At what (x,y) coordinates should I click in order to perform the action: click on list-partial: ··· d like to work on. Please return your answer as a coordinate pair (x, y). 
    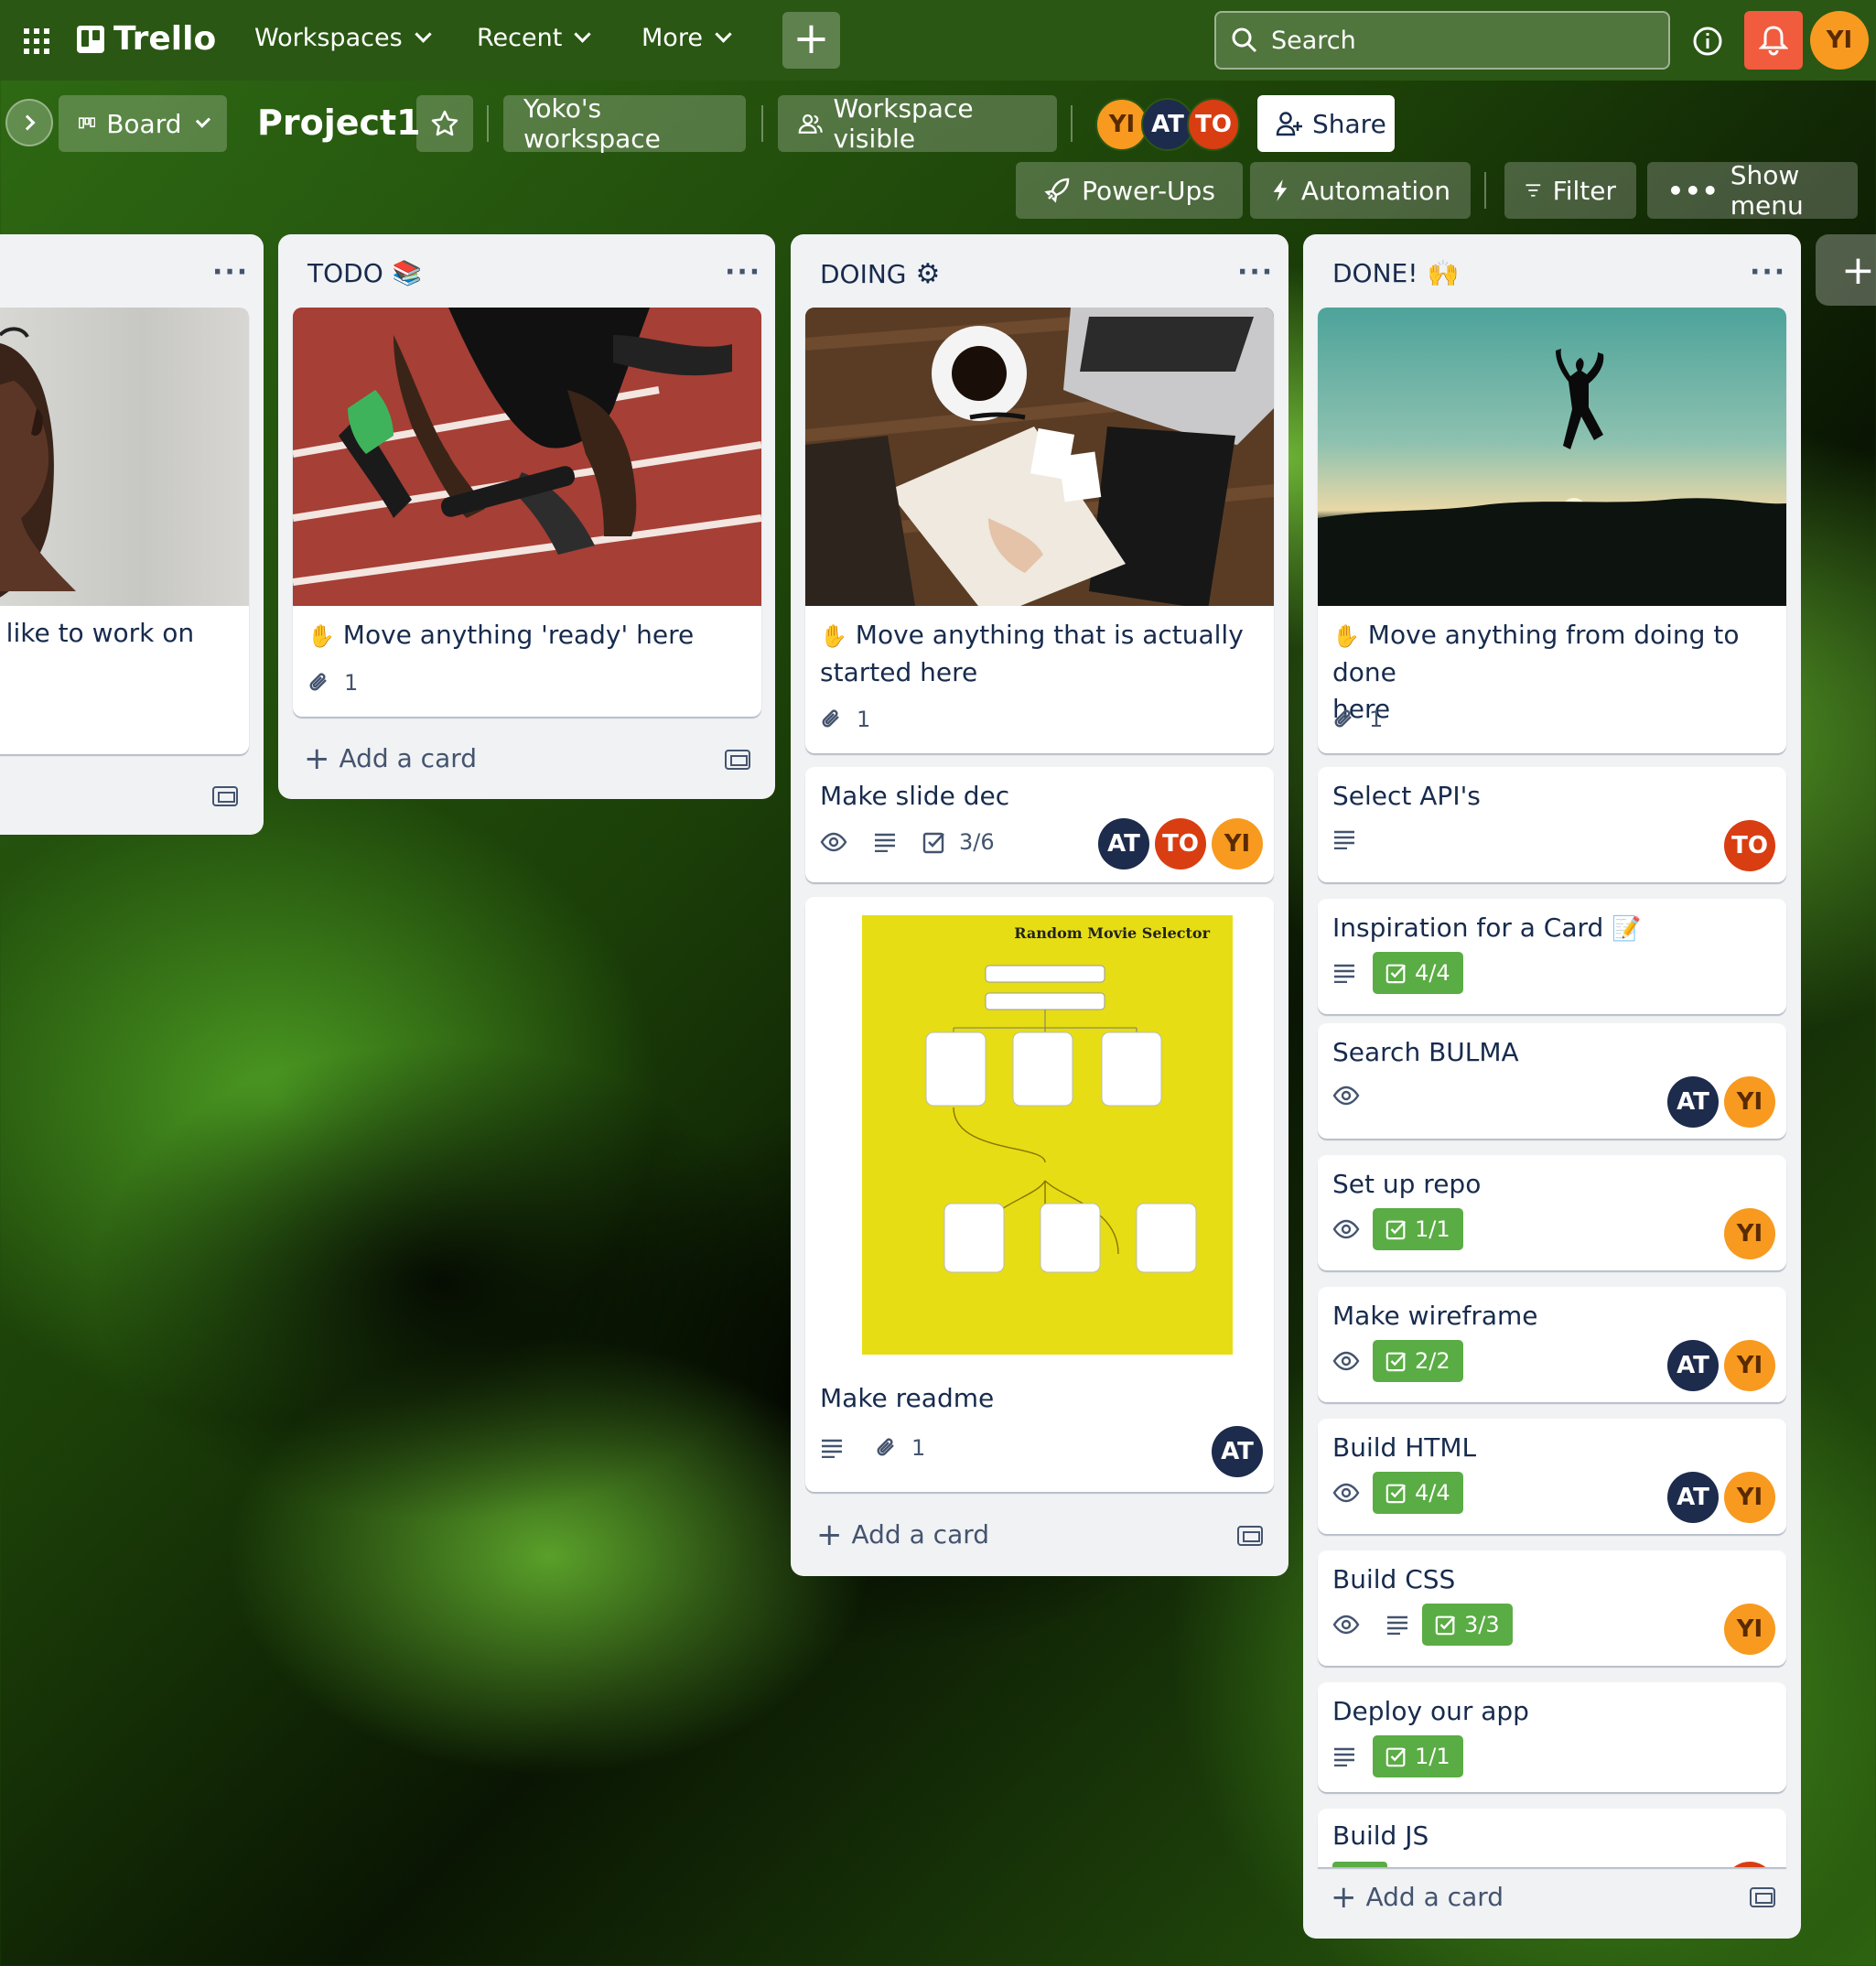
    Looking at the image, I should click on (132, 534).